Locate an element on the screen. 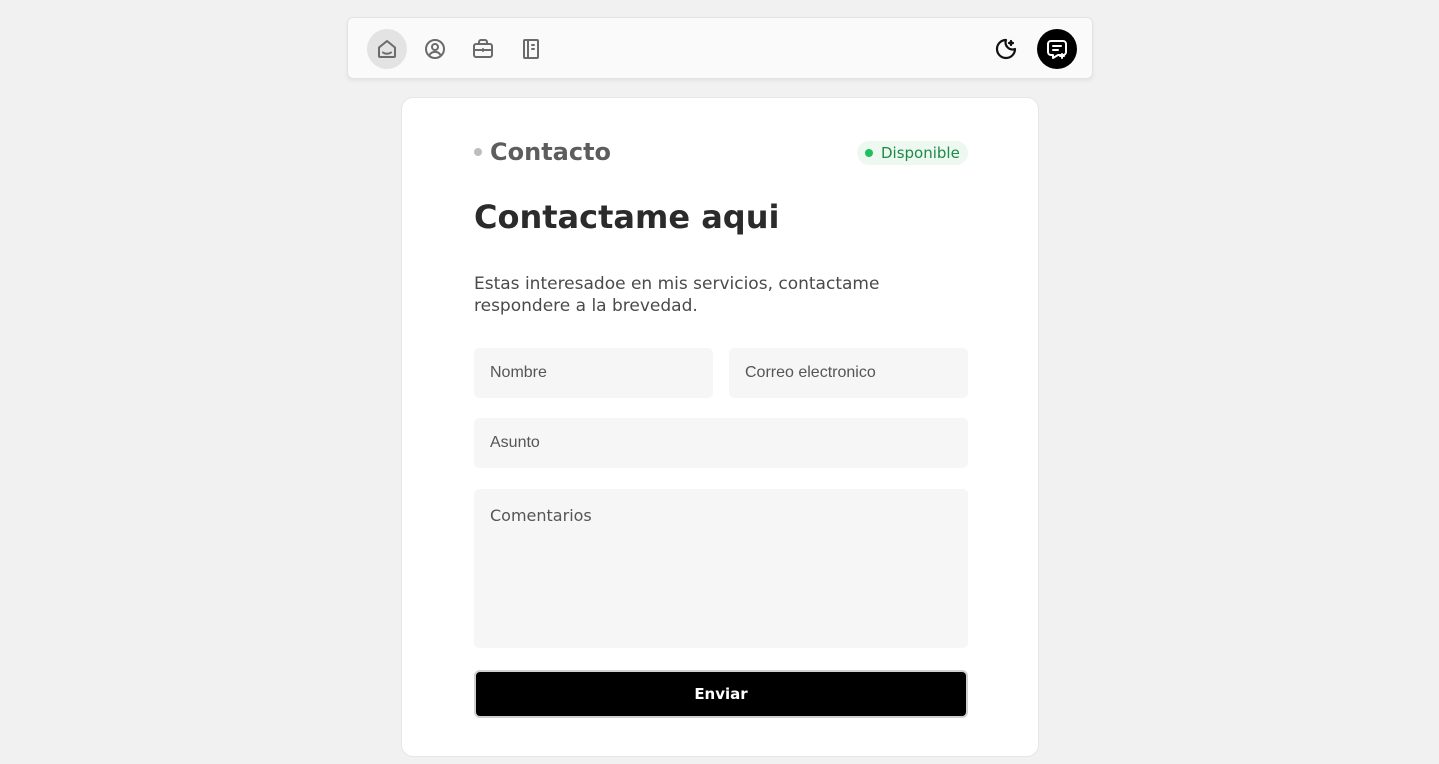 The height and width of the screenshot is (764, 1439). section-dot is located at coordinates (478, 152).